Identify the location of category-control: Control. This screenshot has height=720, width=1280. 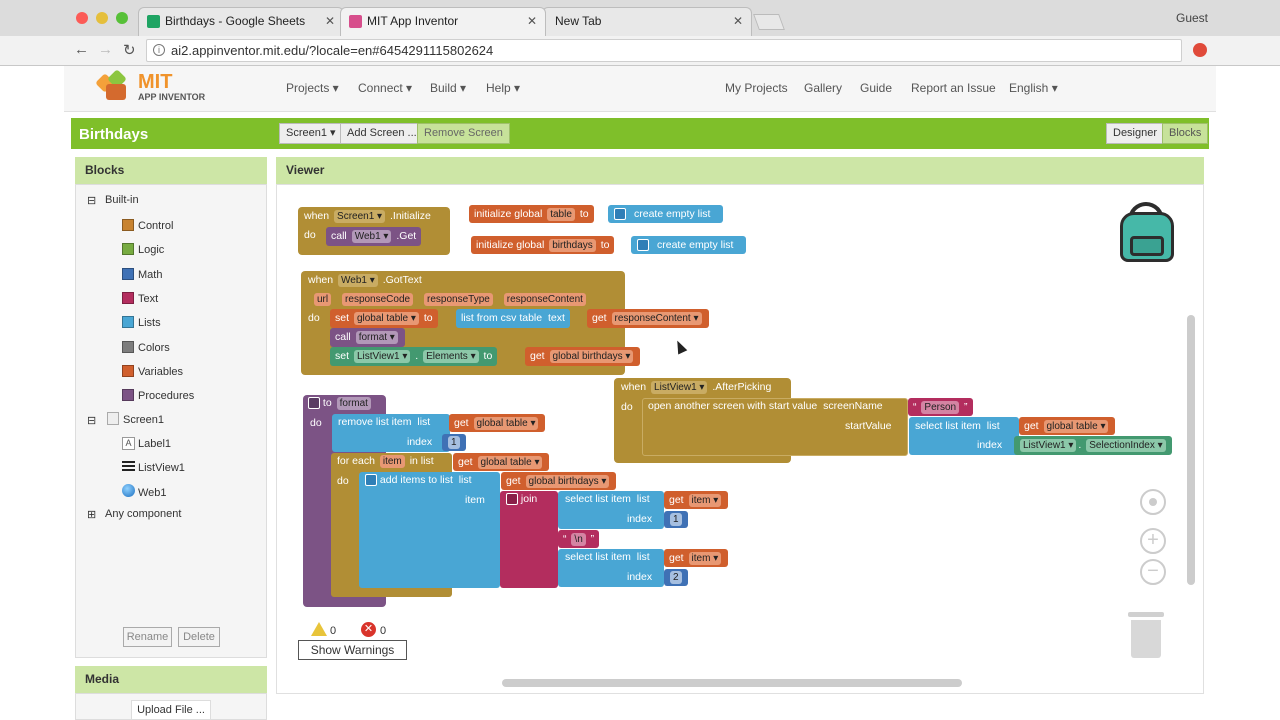
(155, 226).